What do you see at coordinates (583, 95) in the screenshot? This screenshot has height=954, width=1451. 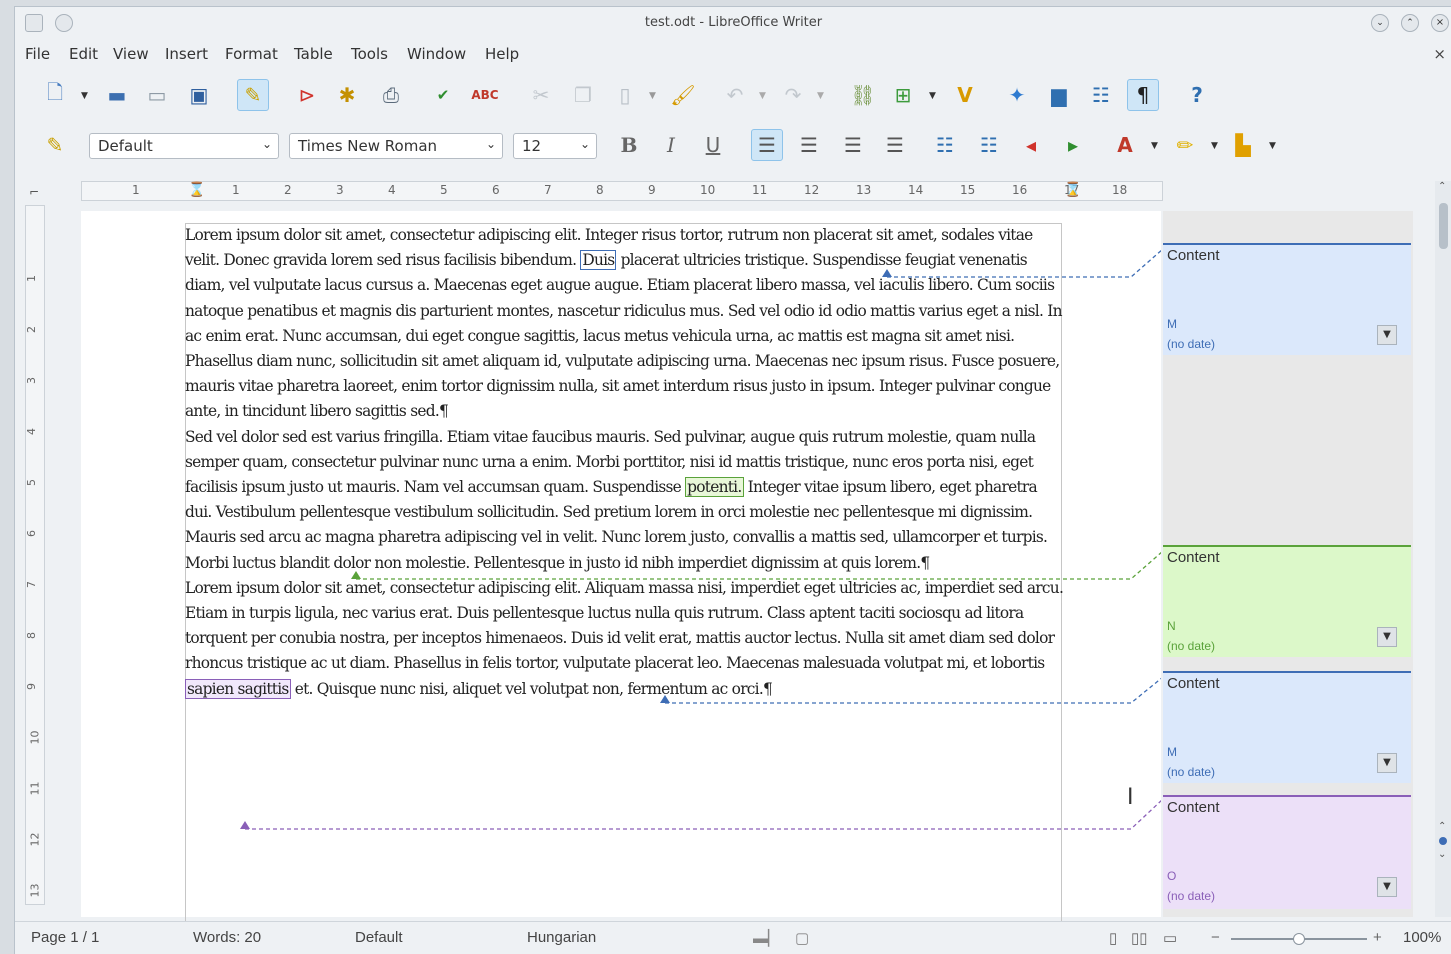 I see `copy-icon: ❐` at bounding box center [583, 95].